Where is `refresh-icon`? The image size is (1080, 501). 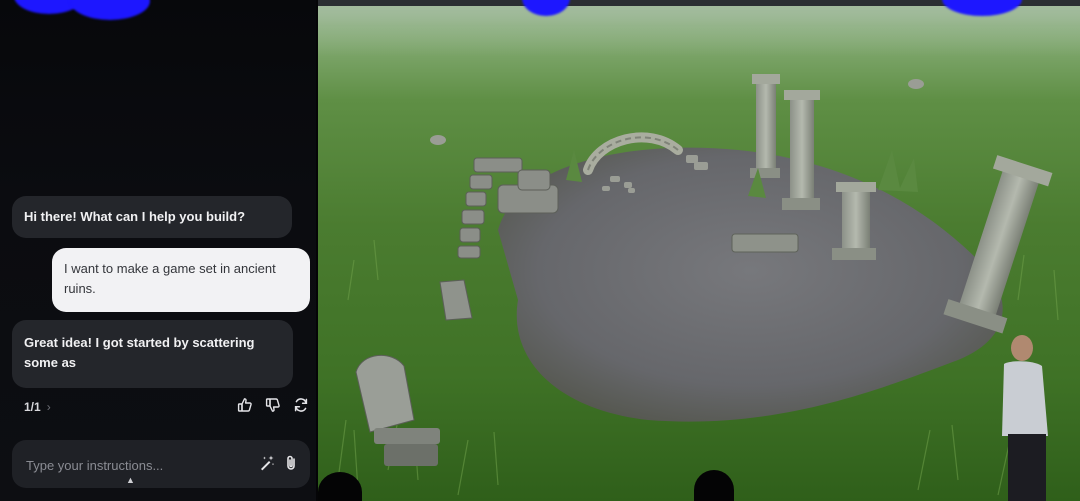
refresh-icon is located at coordinates (301, 405).